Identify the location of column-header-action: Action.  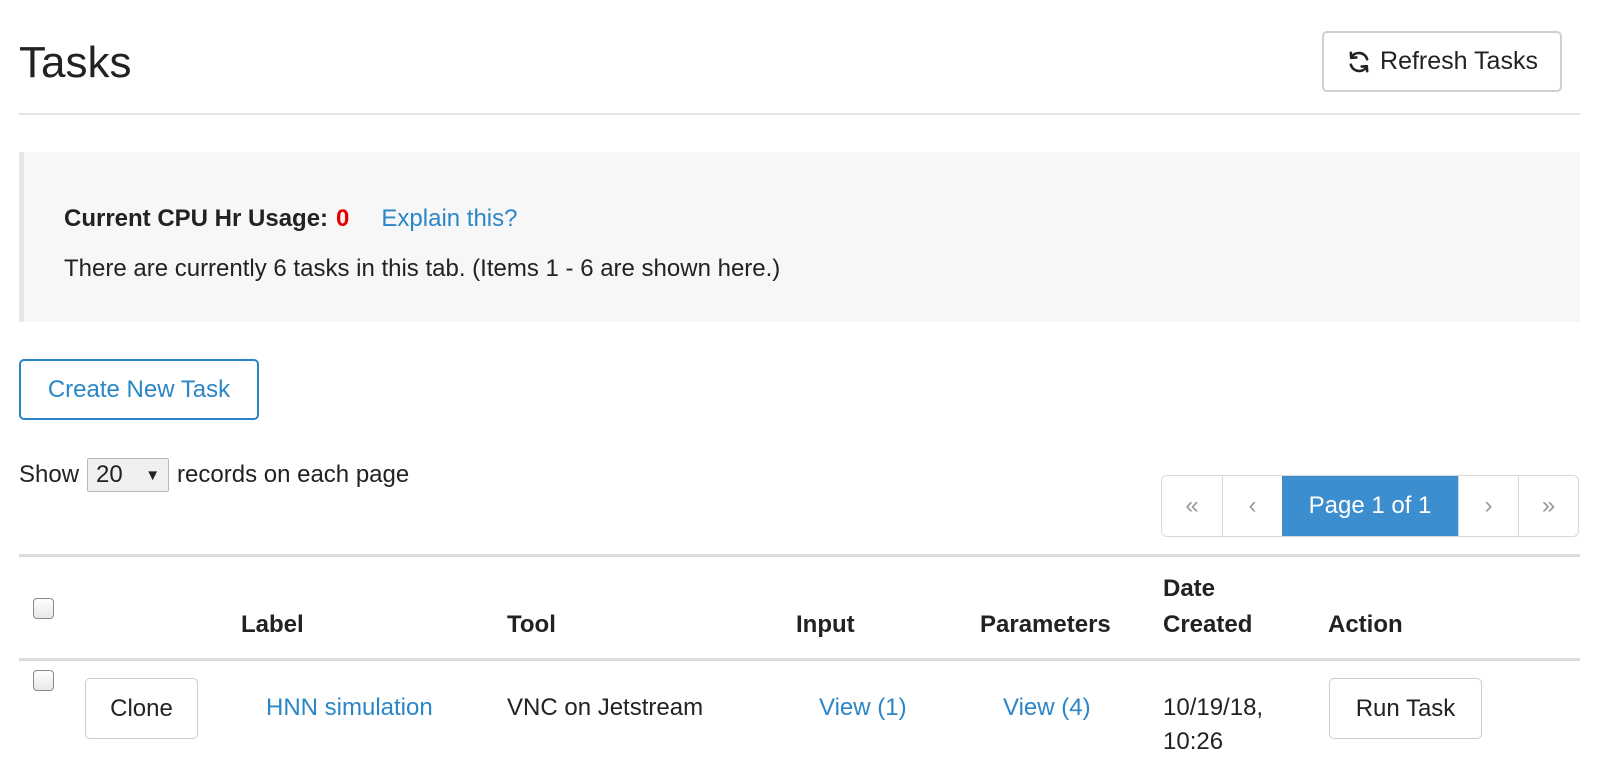
(1365, 624).